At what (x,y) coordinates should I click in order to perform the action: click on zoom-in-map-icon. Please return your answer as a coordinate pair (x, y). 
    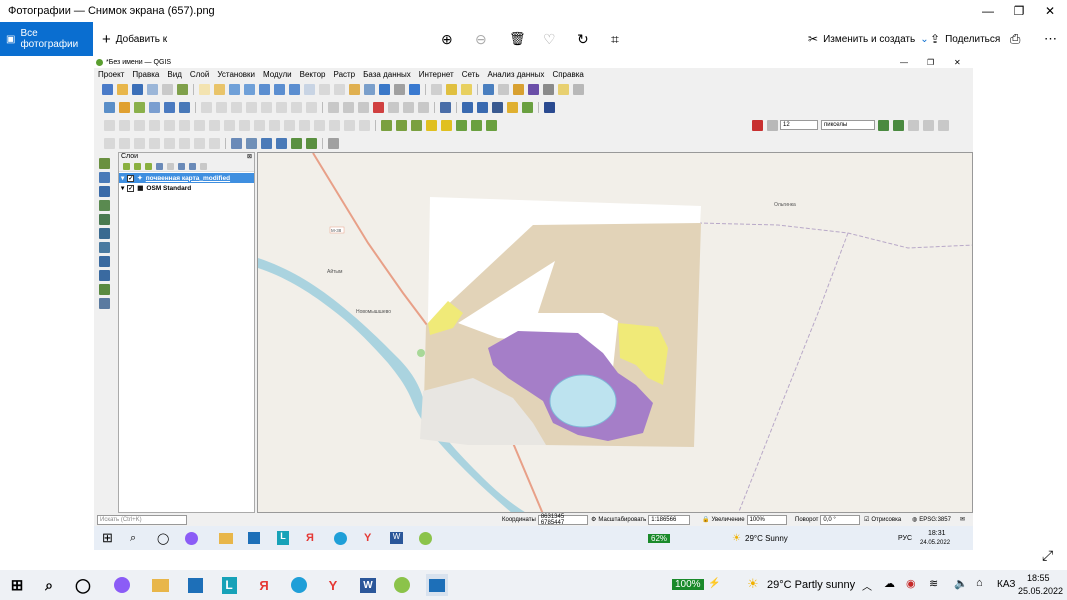
    Looking at the image, I should click on (234, 89).